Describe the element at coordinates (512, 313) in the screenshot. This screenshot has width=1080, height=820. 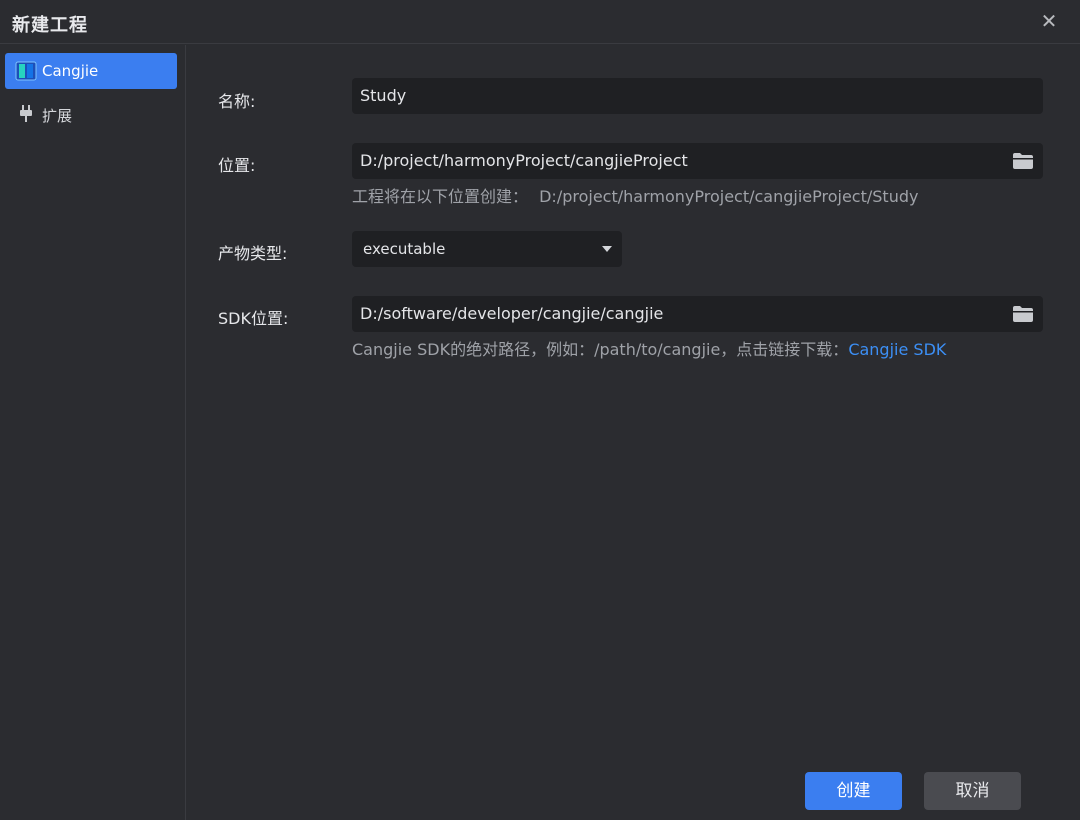
I see `sdk-value: D:/software/developer/cangjie/cangjie` at that location.